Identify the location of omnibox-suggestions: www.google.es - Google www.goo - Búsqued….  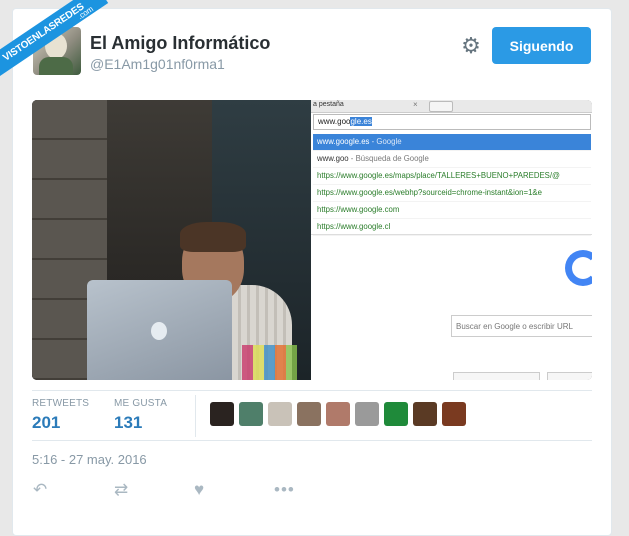
(452, 185).